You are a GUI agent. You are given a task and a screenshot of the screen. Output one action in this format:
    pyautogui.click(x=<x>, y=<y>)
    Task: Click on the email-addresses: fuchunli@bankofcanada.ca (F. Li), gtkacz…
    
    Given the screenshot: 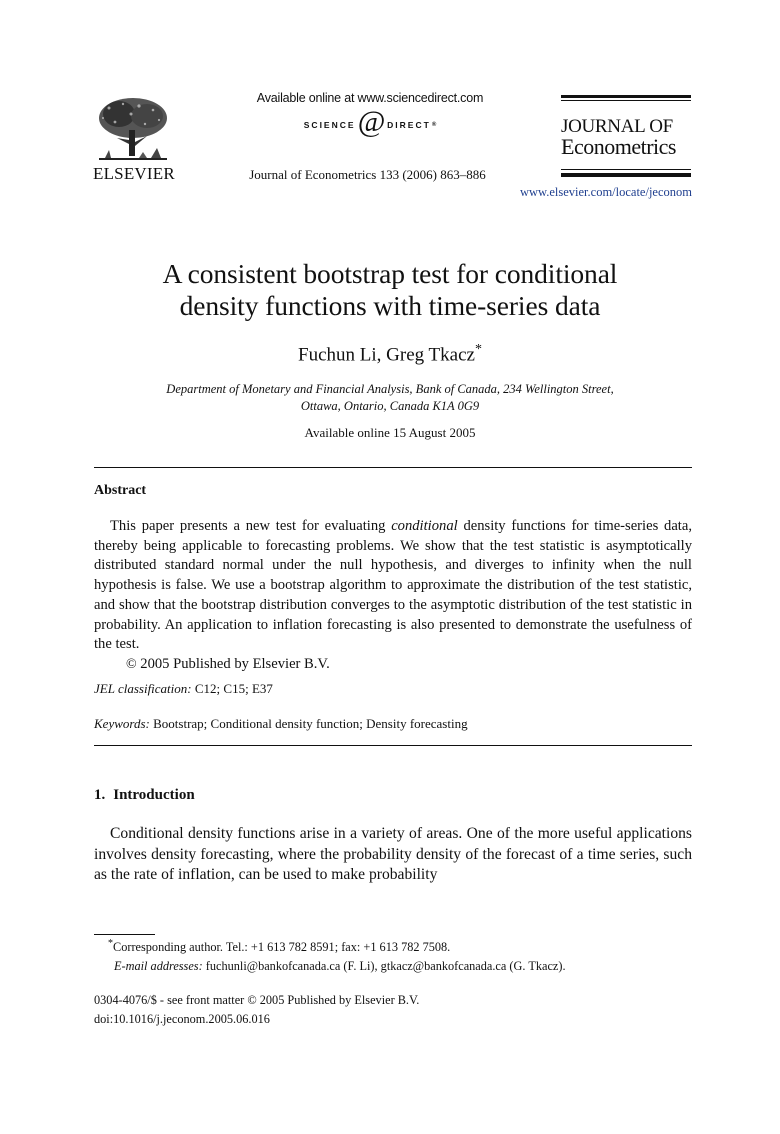 What is the action you would take?
    pyautogui.click(x=384, y=966)
    